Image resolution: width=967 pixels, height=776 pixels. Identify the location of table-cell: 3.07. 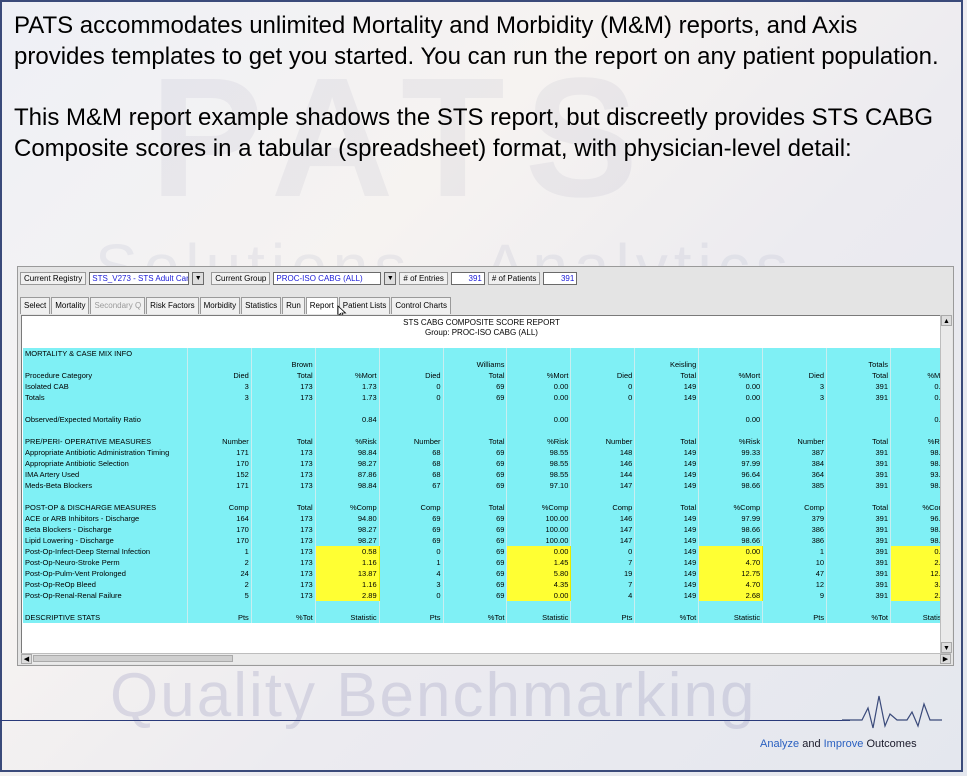
(915, 584).